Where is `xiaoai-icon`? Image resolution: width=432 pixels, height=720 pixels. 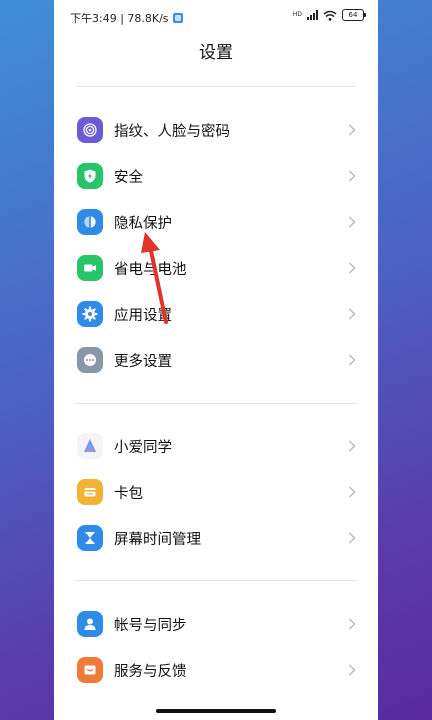
xiaoai-icon is located at coordinates (90, 446).